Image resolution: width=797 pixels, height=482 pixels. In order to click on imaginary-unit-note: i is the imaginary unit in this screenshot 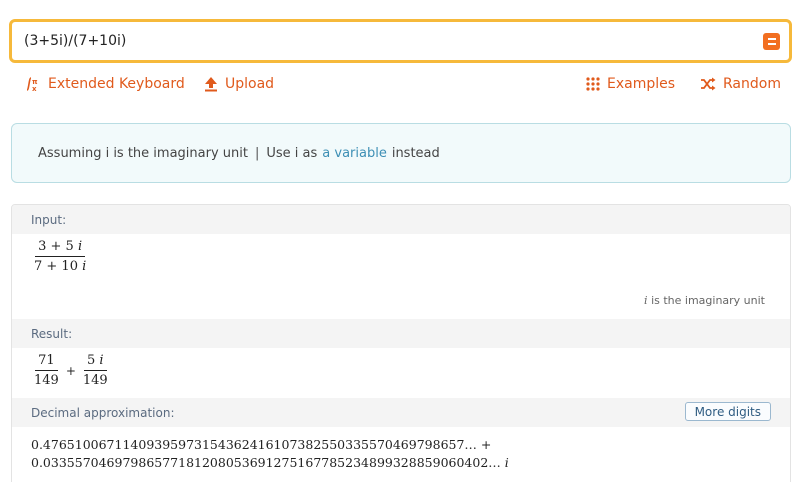, I will do `click(704, 300)`.